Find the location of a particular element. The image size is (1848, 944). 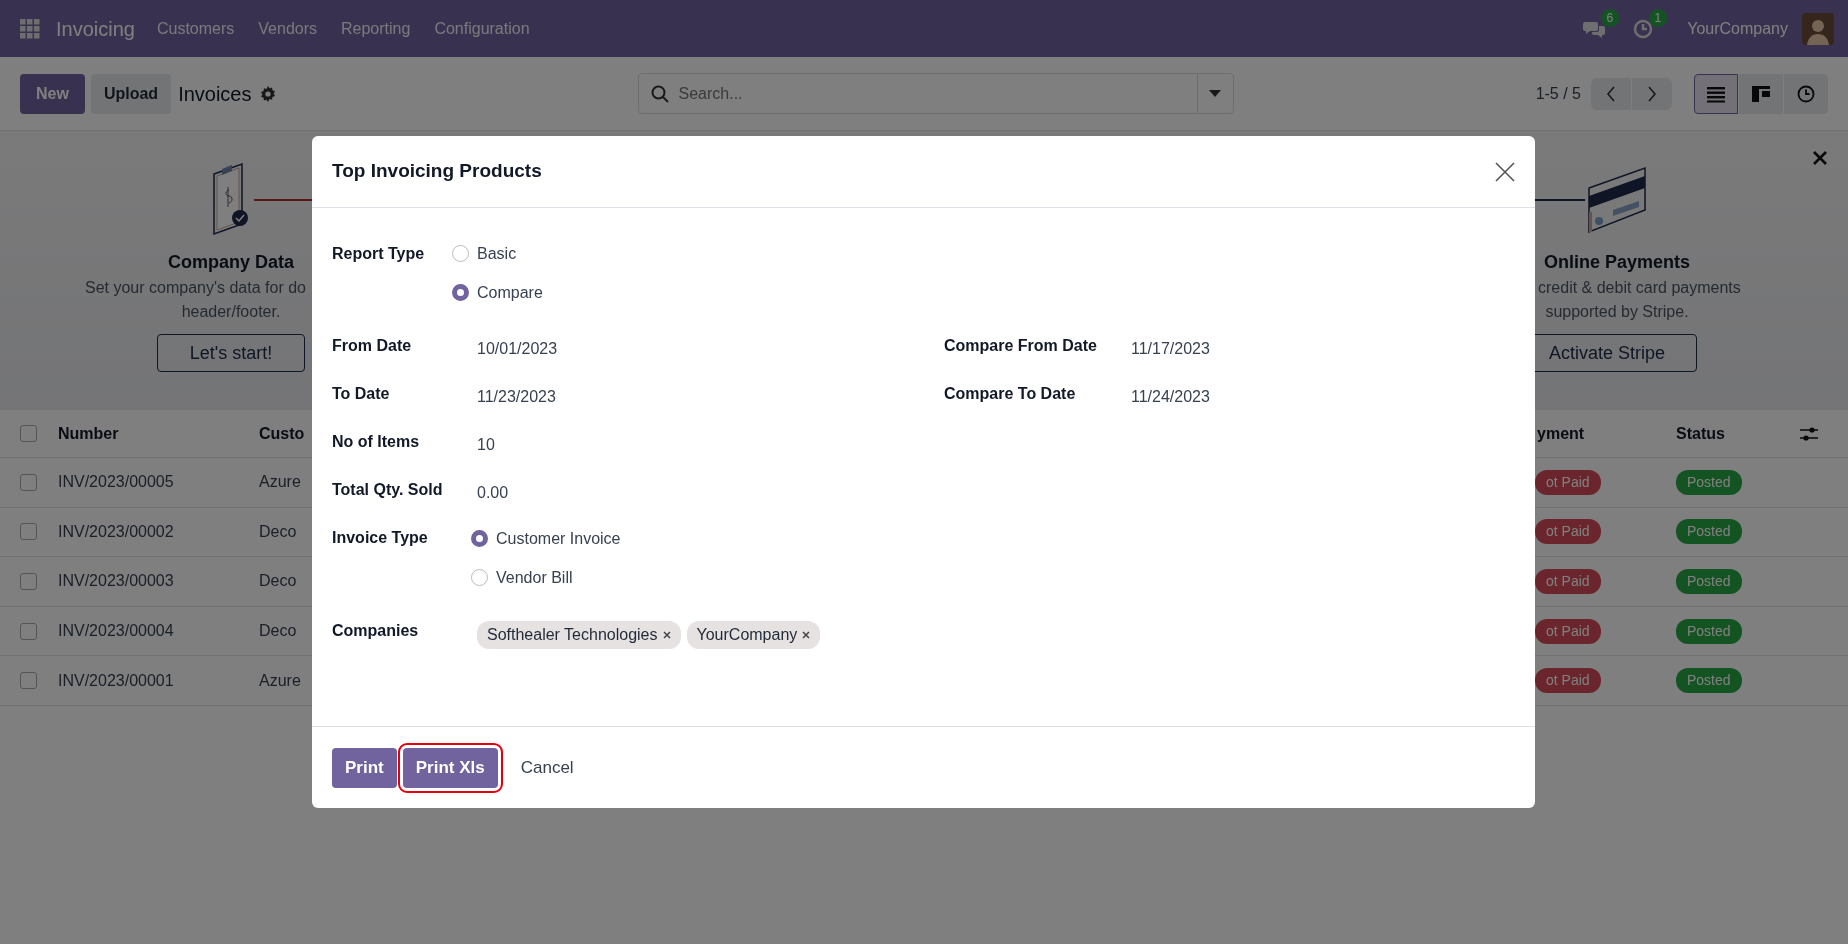

step-description-line: supported by Stripe. is located at coordinates (1617, 312).